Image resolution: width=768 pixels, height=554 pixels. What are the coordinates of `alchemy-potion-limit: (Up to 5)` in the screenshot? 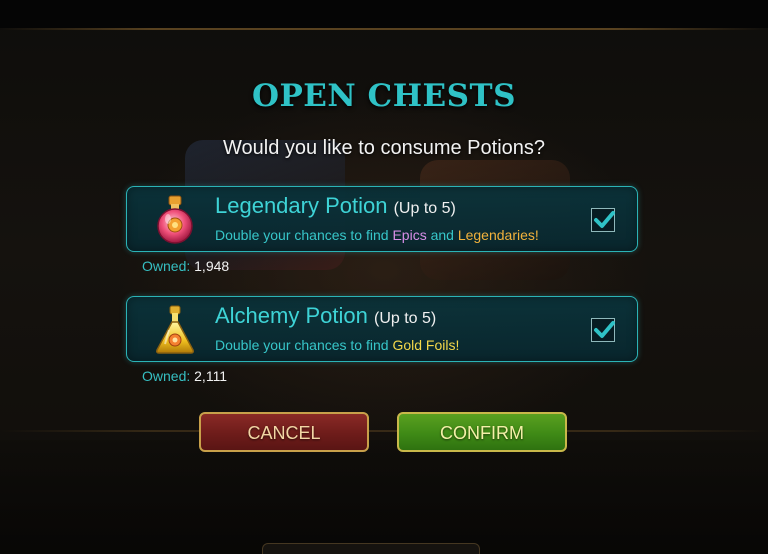 It's located at (405, 318).